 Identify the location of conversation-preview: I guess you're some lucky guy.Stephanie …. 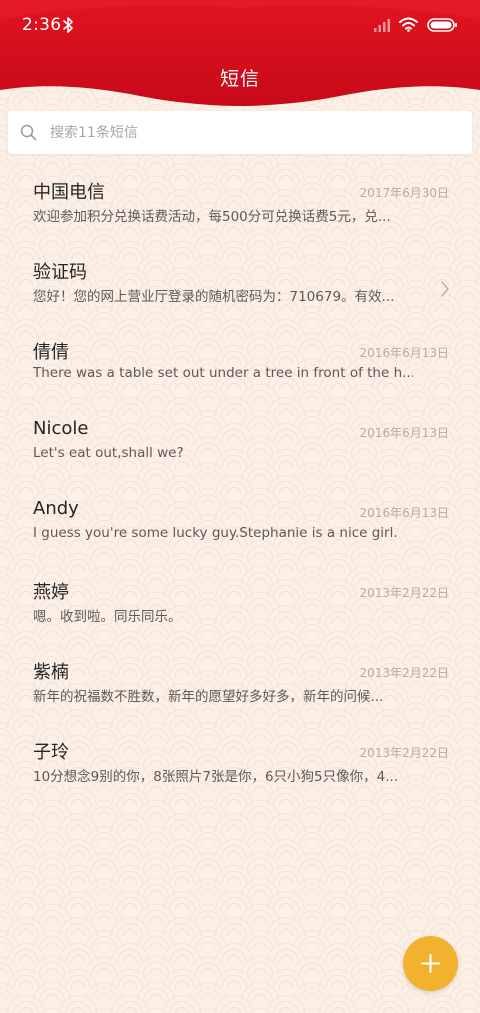
(215, 533).